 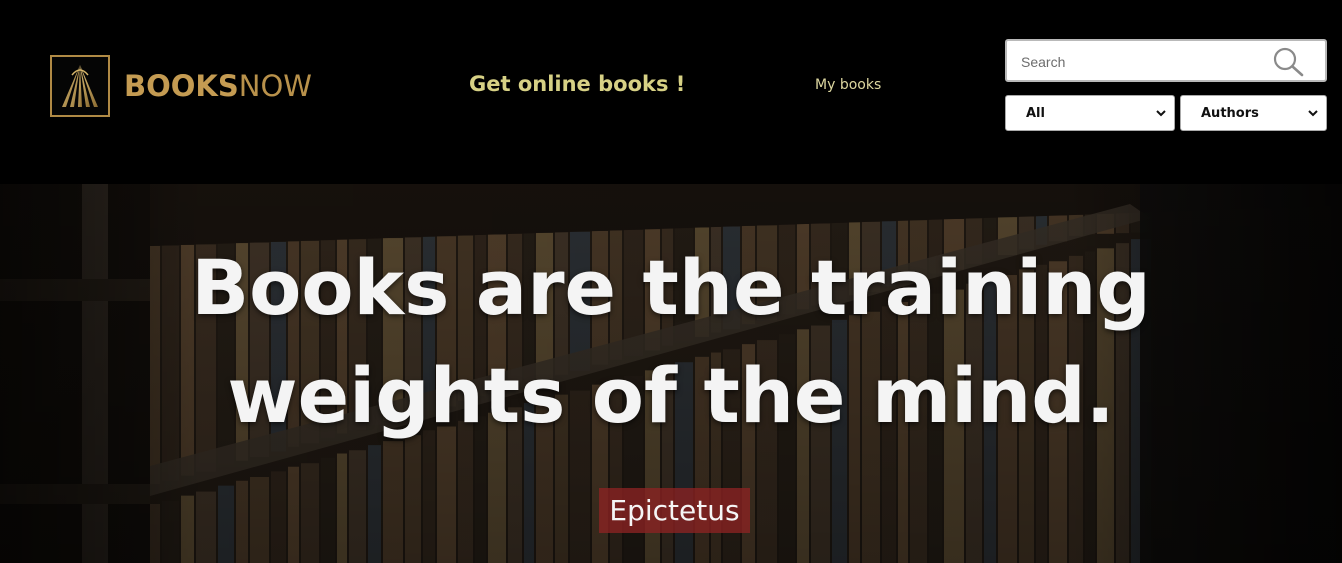 What do you see at coordinates (577, 84) in the screenshot?
I see `tagline: Get online books !` at bounding box center [577, 84].